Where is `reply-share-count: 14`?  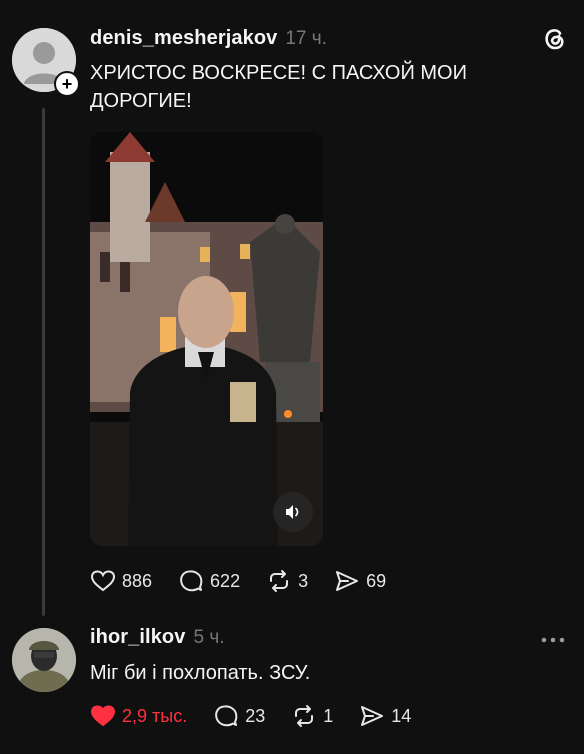 reply-share-count: 14 is located at coordinates (401, 715).